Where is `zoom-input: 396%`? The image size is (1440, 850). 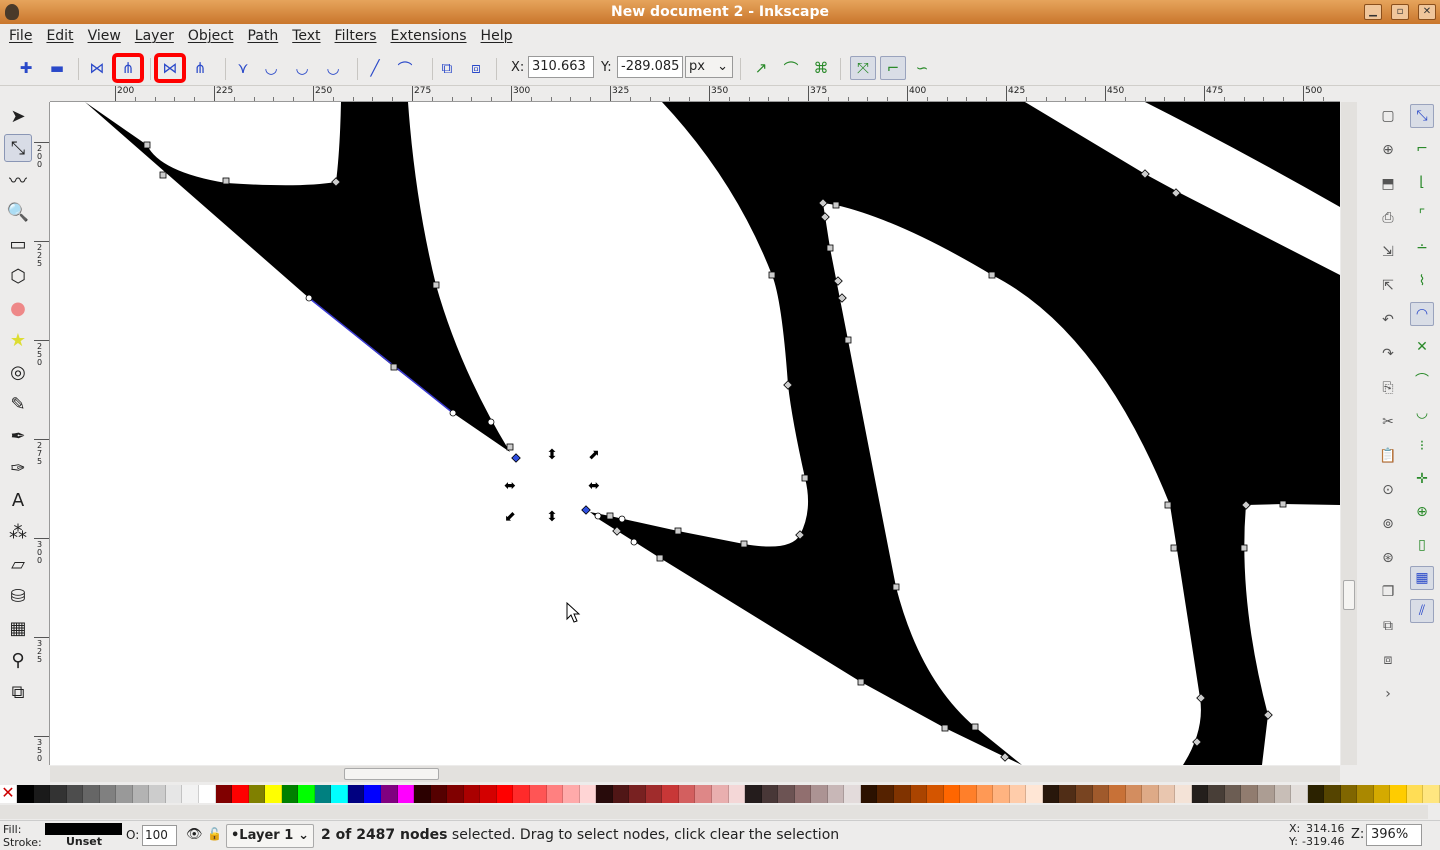
zoom-input: 396% is located at coordinates (1394, 835).